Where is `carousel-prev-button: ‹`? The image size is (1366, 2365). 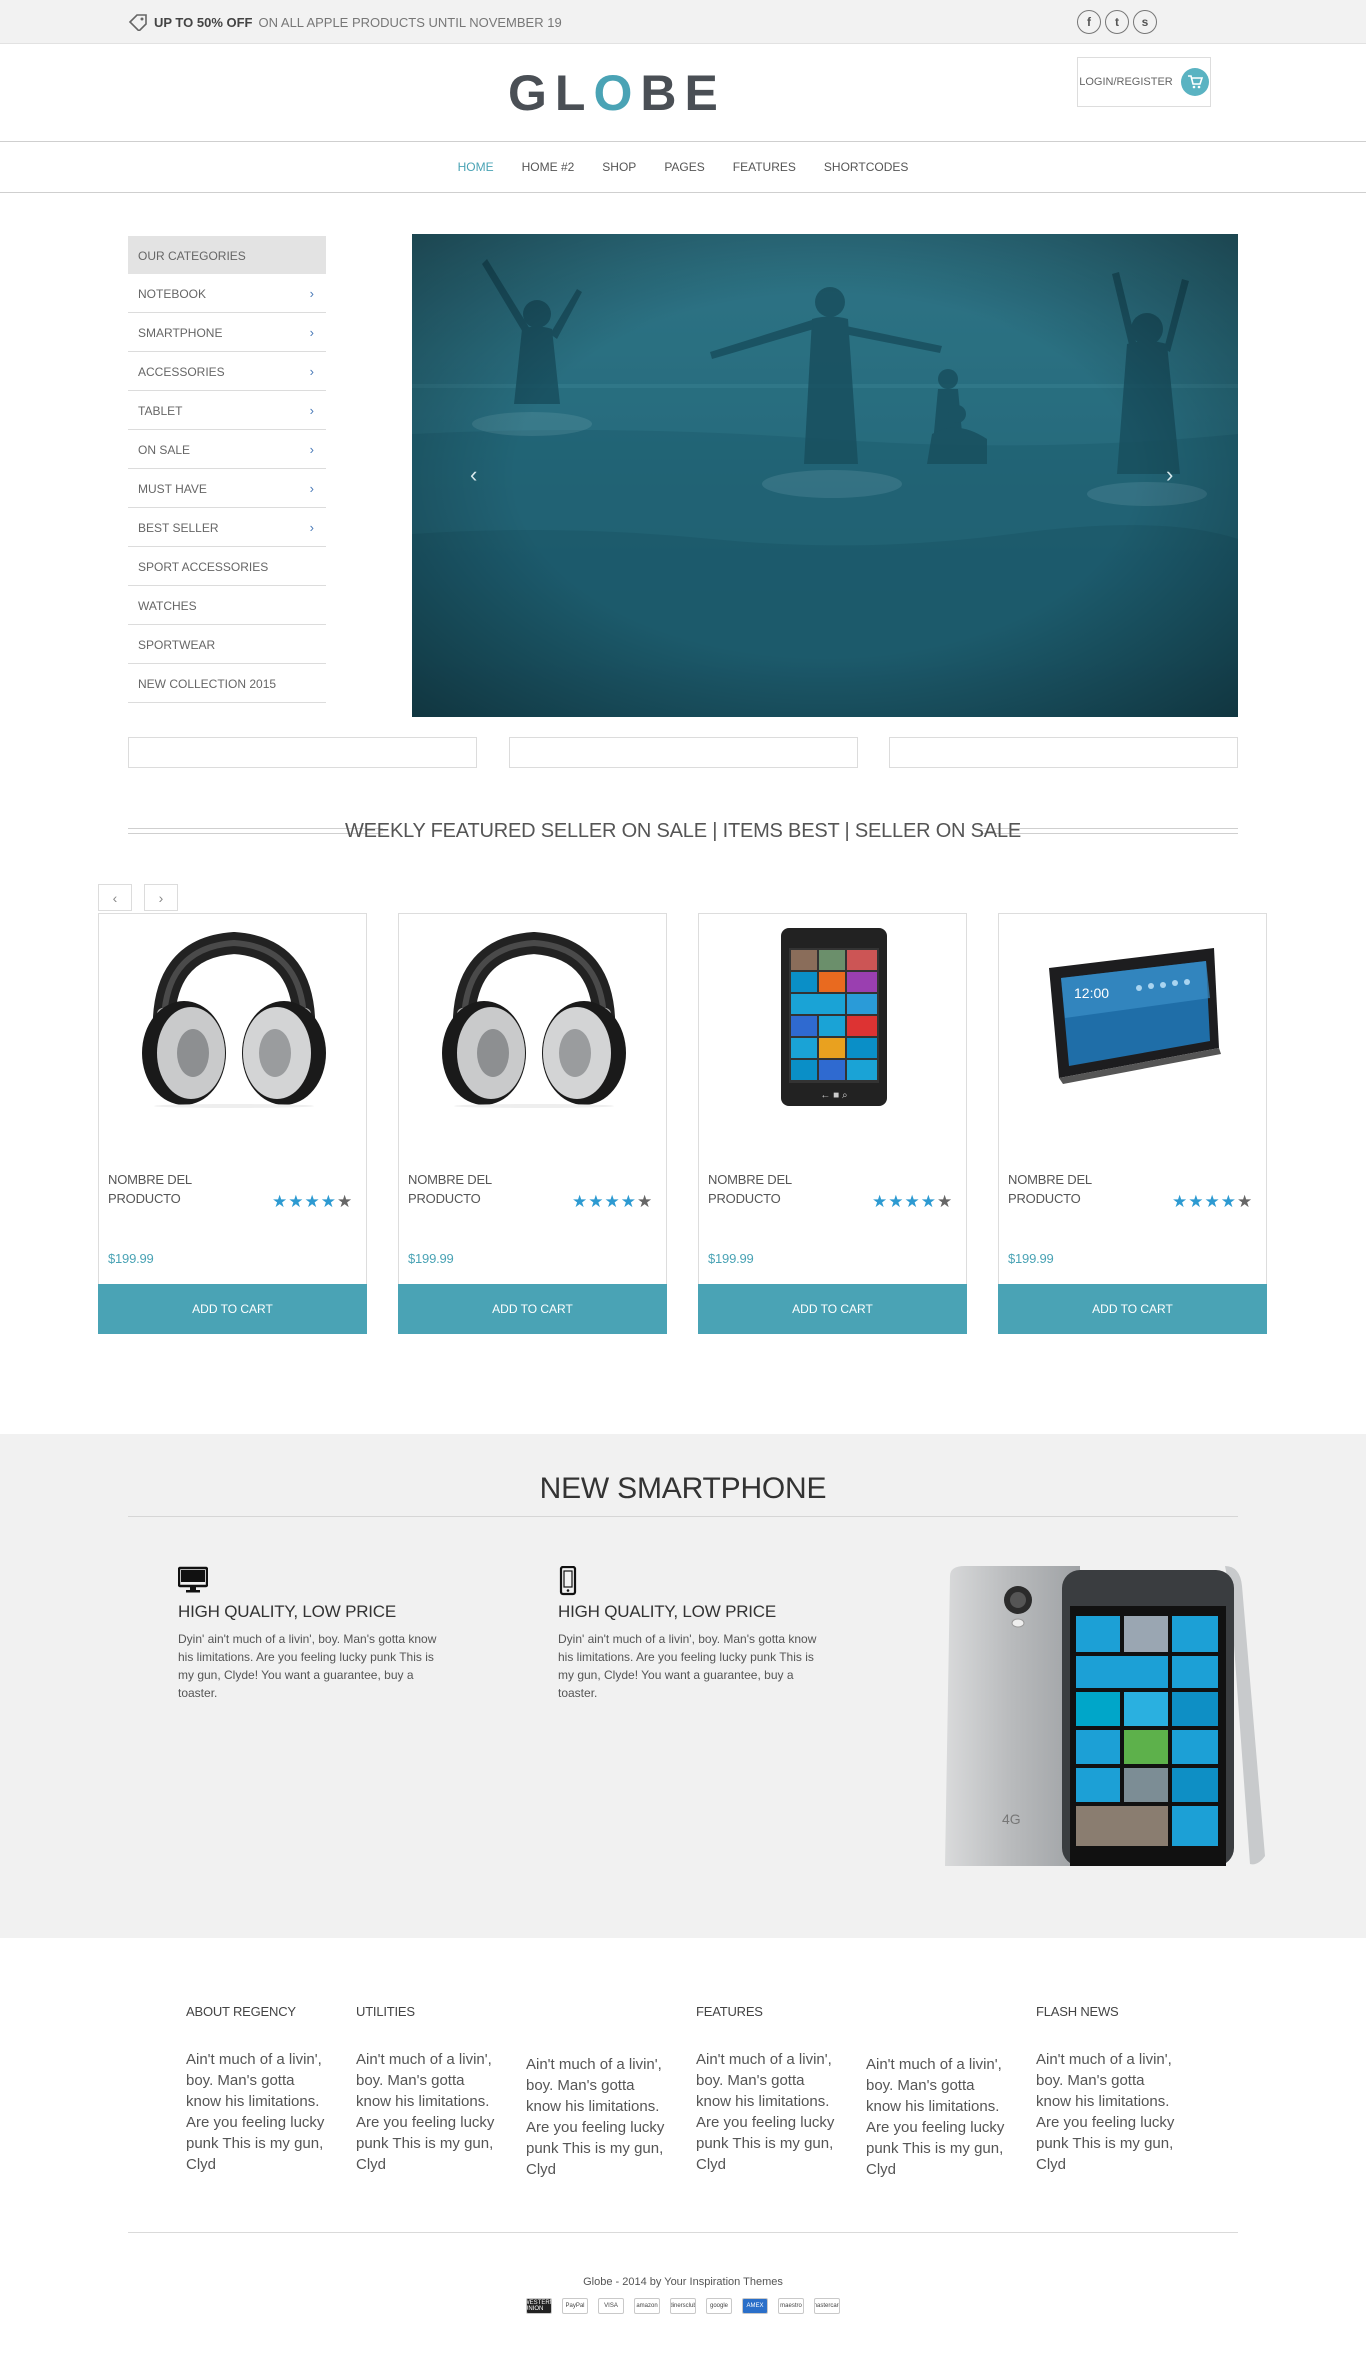 carousel-prev-button: ‹ is located at coordinates (115, 897).